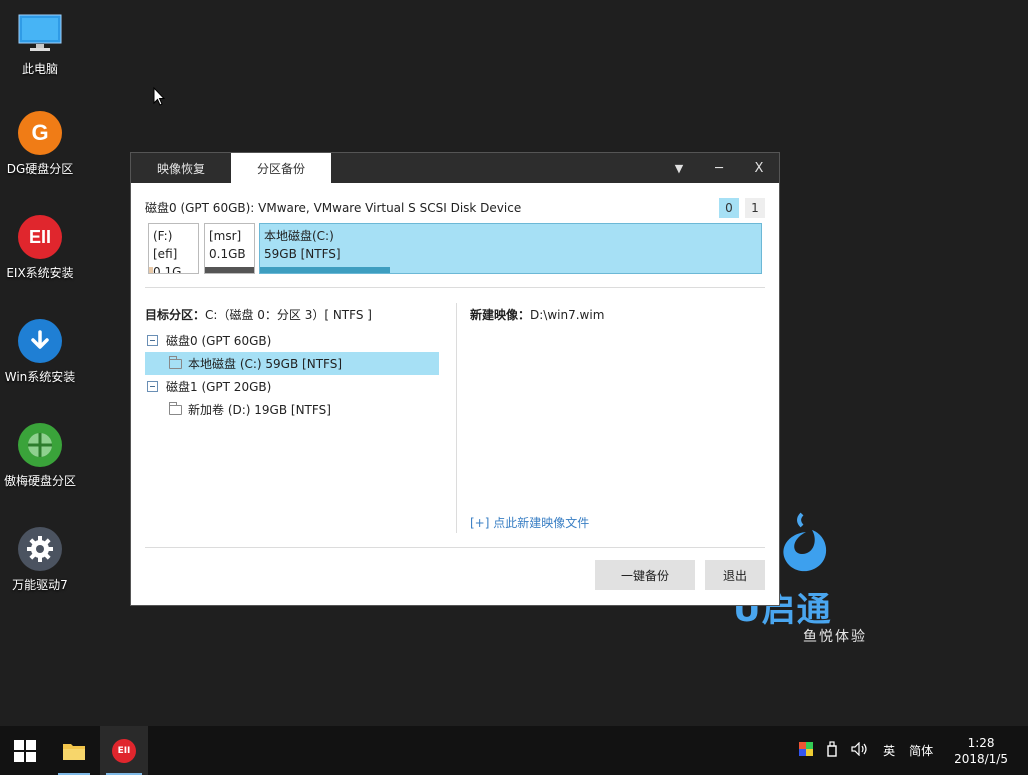 The height and width of the screenshot is (775, 1028). Describe the element at coordinates (679, 168) in the screenshot. I see `menu-dropdown-icon: ▼` at that location.